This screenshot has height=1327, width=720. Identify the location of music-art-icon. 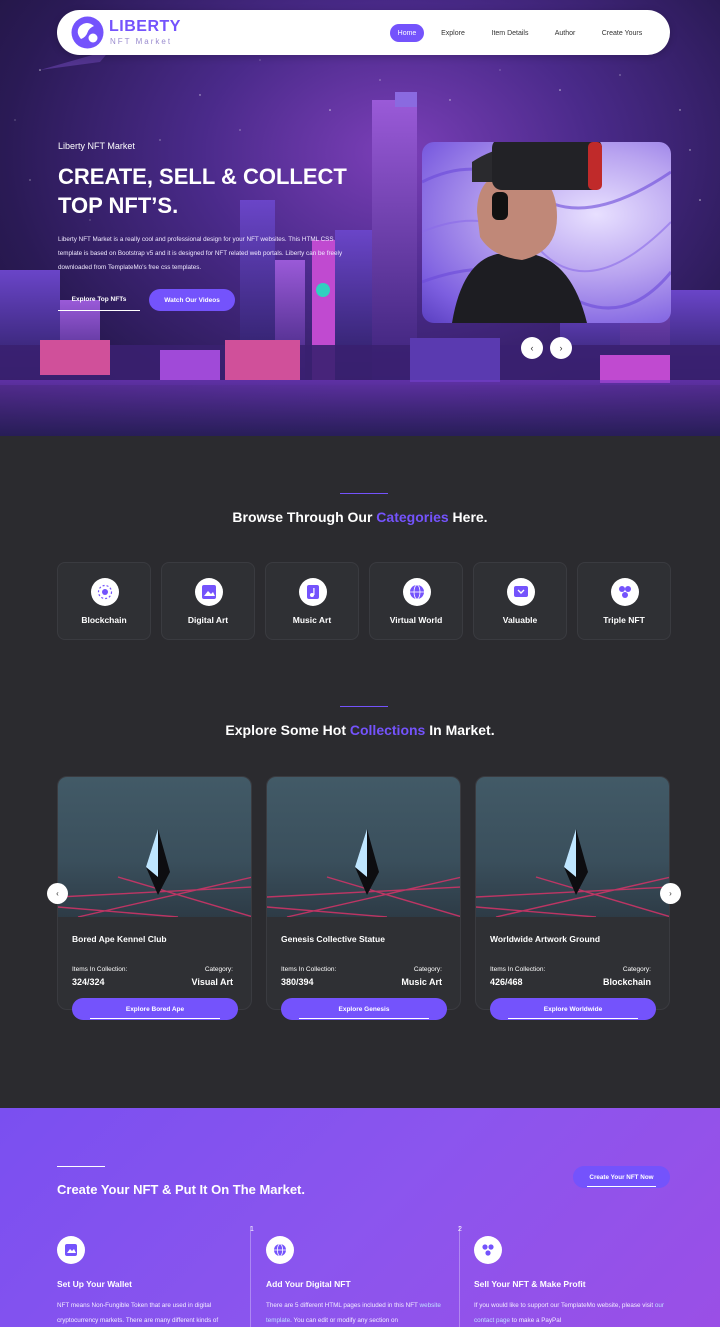
(313, 592).